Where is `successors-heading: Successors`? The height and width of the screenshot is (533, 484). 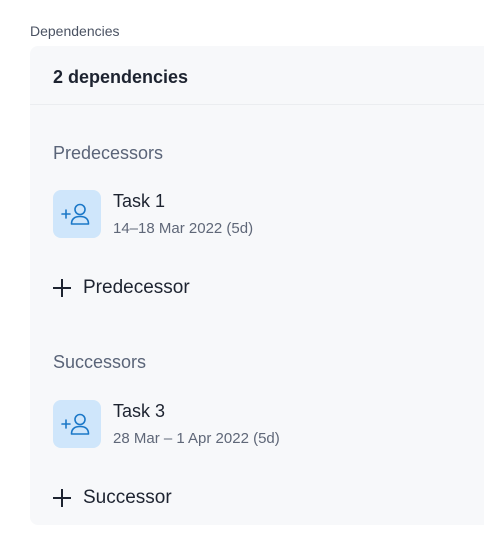
successors-heading: Successors is located at coordinates (100, 362).